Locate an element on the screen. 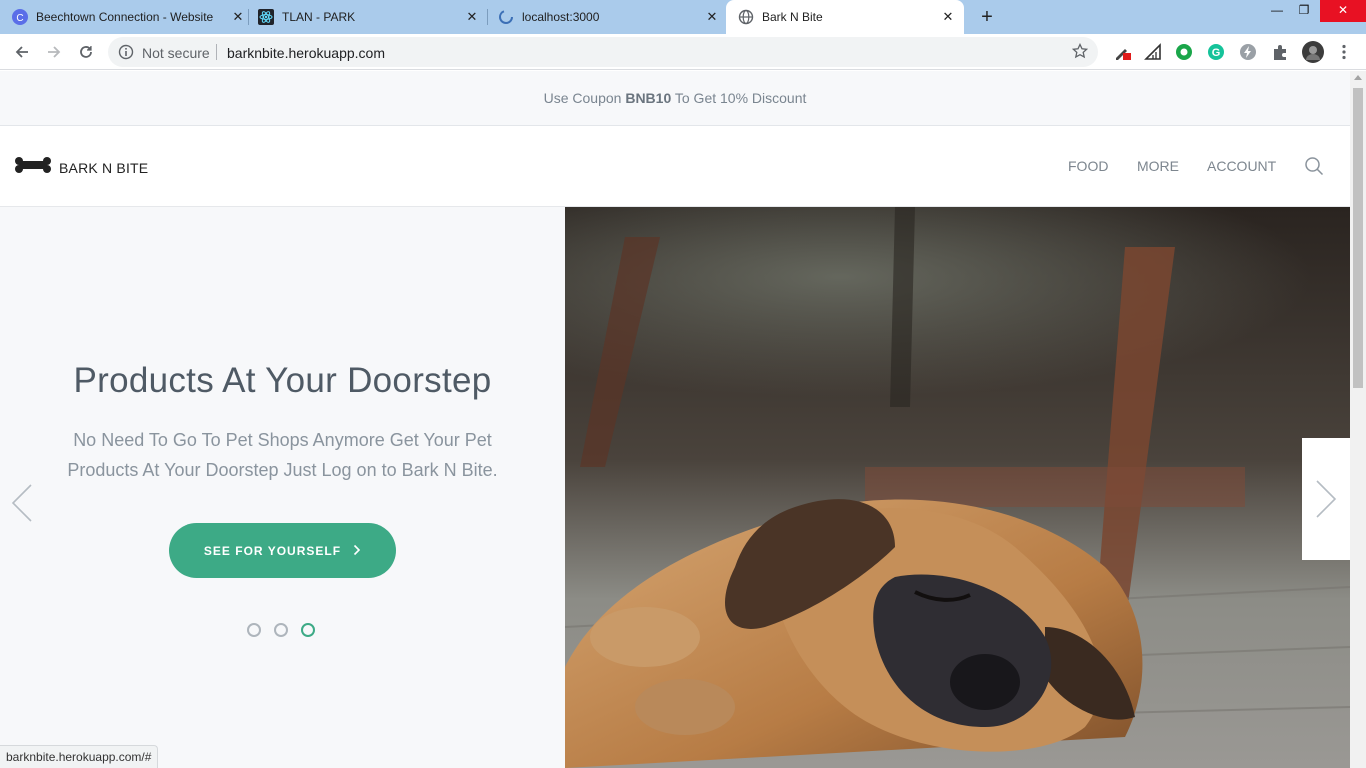 Image resolution: width=1366 pixels, height=768 pixels. svg-text: C is located at coordinates (19, 18).